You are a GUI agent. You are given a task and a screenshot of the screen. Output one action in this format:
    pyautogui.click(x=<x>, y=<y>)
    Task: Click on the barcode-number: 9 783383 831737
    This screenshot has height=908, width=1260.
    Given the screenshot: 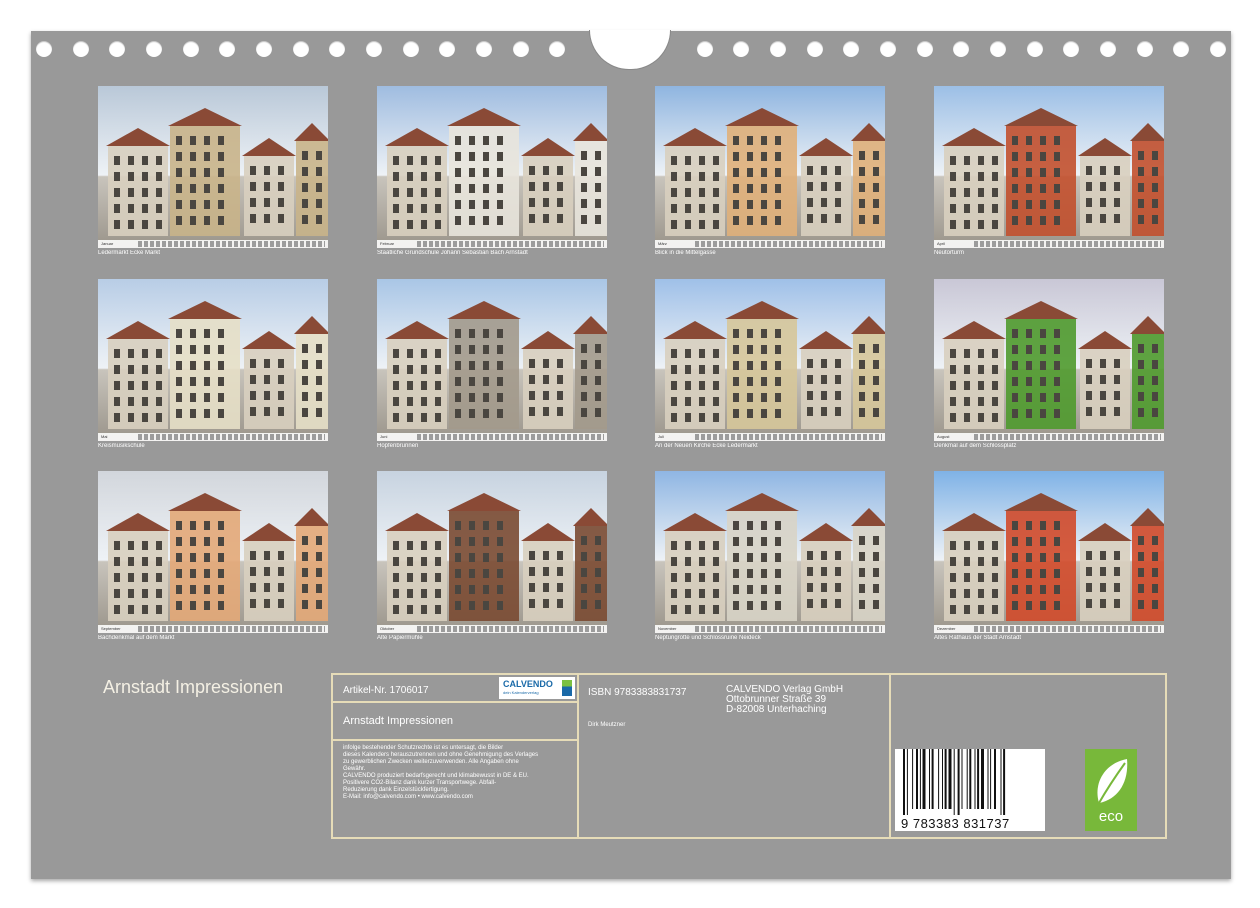 What is the action you would take?
    pyautogui.click(x=955, y=823)
    